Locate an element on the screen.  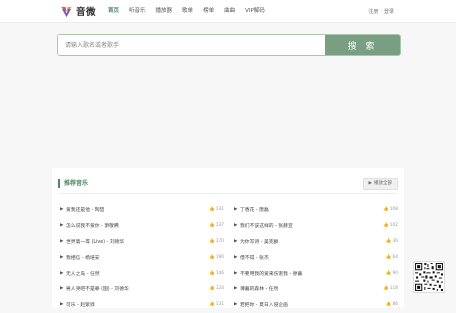
song-row: ▶ 怎么说我不爱你 - 萧敬腾 👍 137 is located at coordinates (142, 226).